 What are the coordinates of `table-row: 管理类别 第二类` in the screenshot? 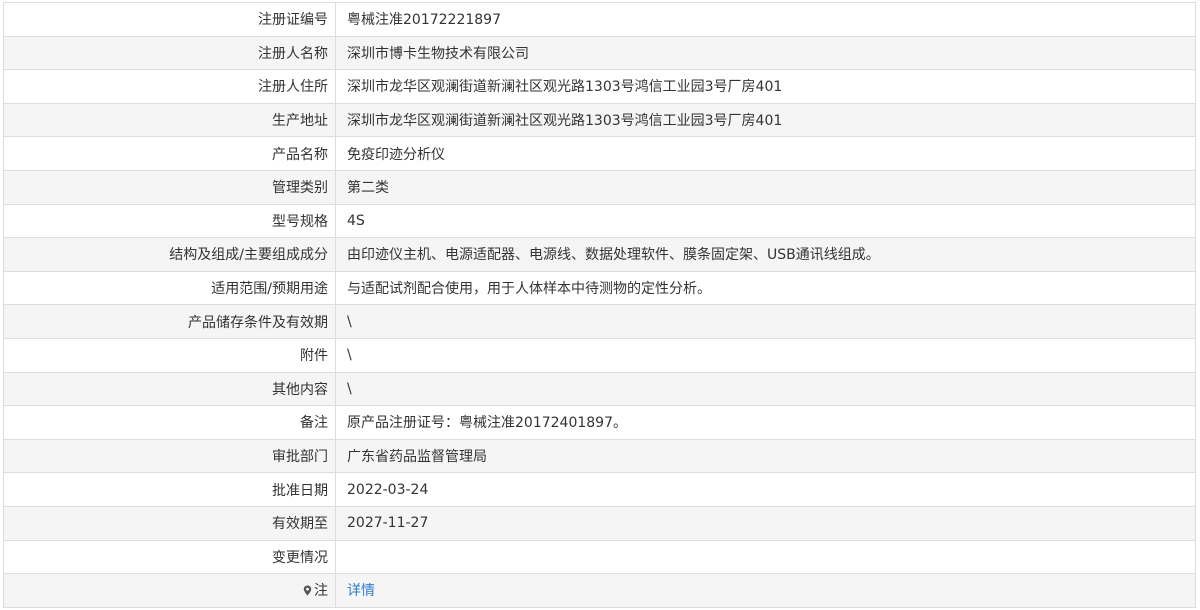 It's located at (599, 187).